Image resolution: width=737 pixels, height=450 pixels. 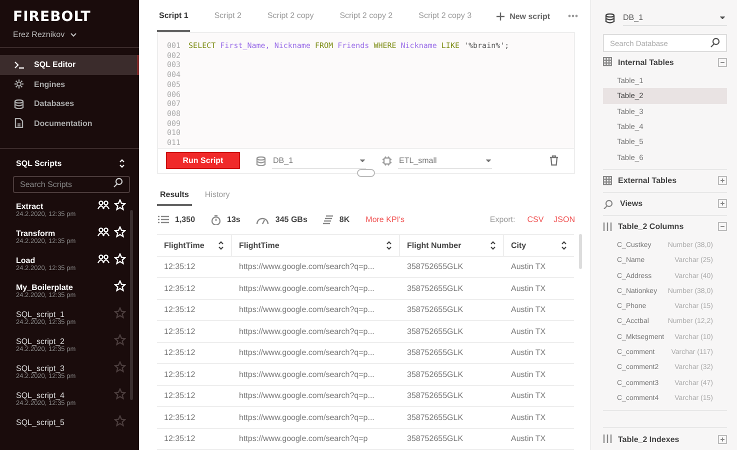 I want to click on nav-item: Databases, so click(x=69, y=104).